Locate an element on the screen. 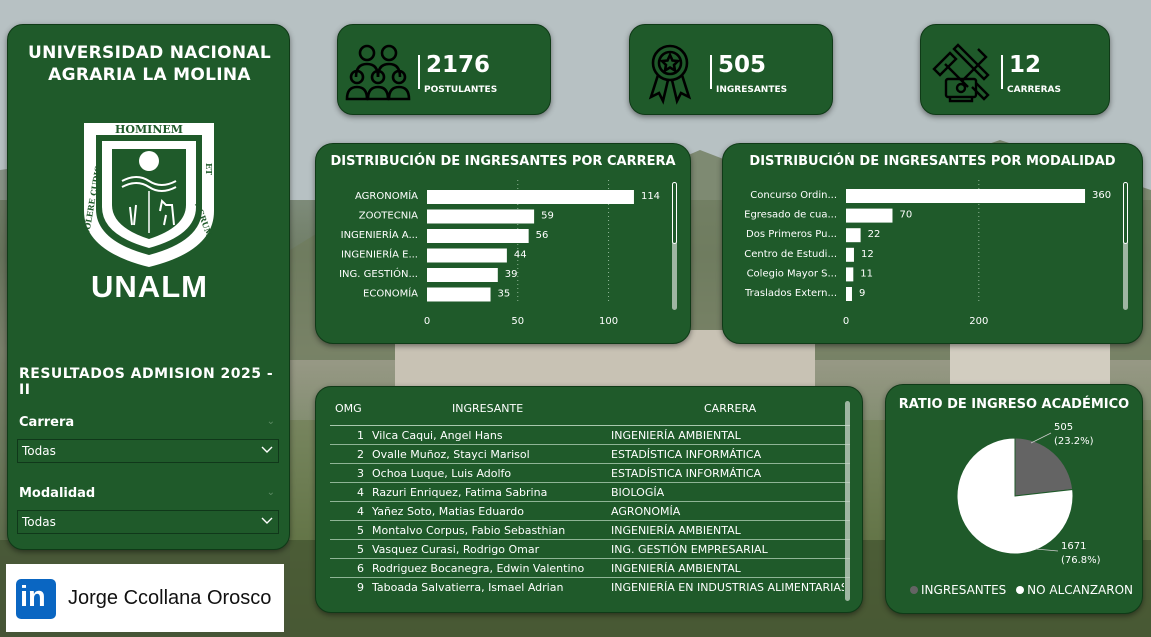 This screenshot has height=637, width=1151. data-label: 12 is located at coordinates (867, 254).